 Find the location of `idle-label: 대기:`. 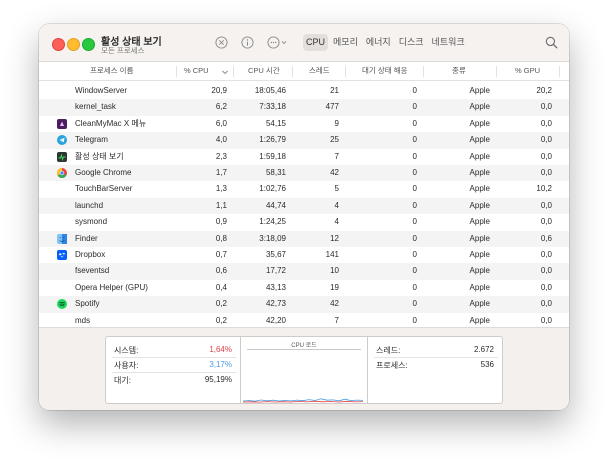

idle-label: 대기: is located at coordinates (122, 380).